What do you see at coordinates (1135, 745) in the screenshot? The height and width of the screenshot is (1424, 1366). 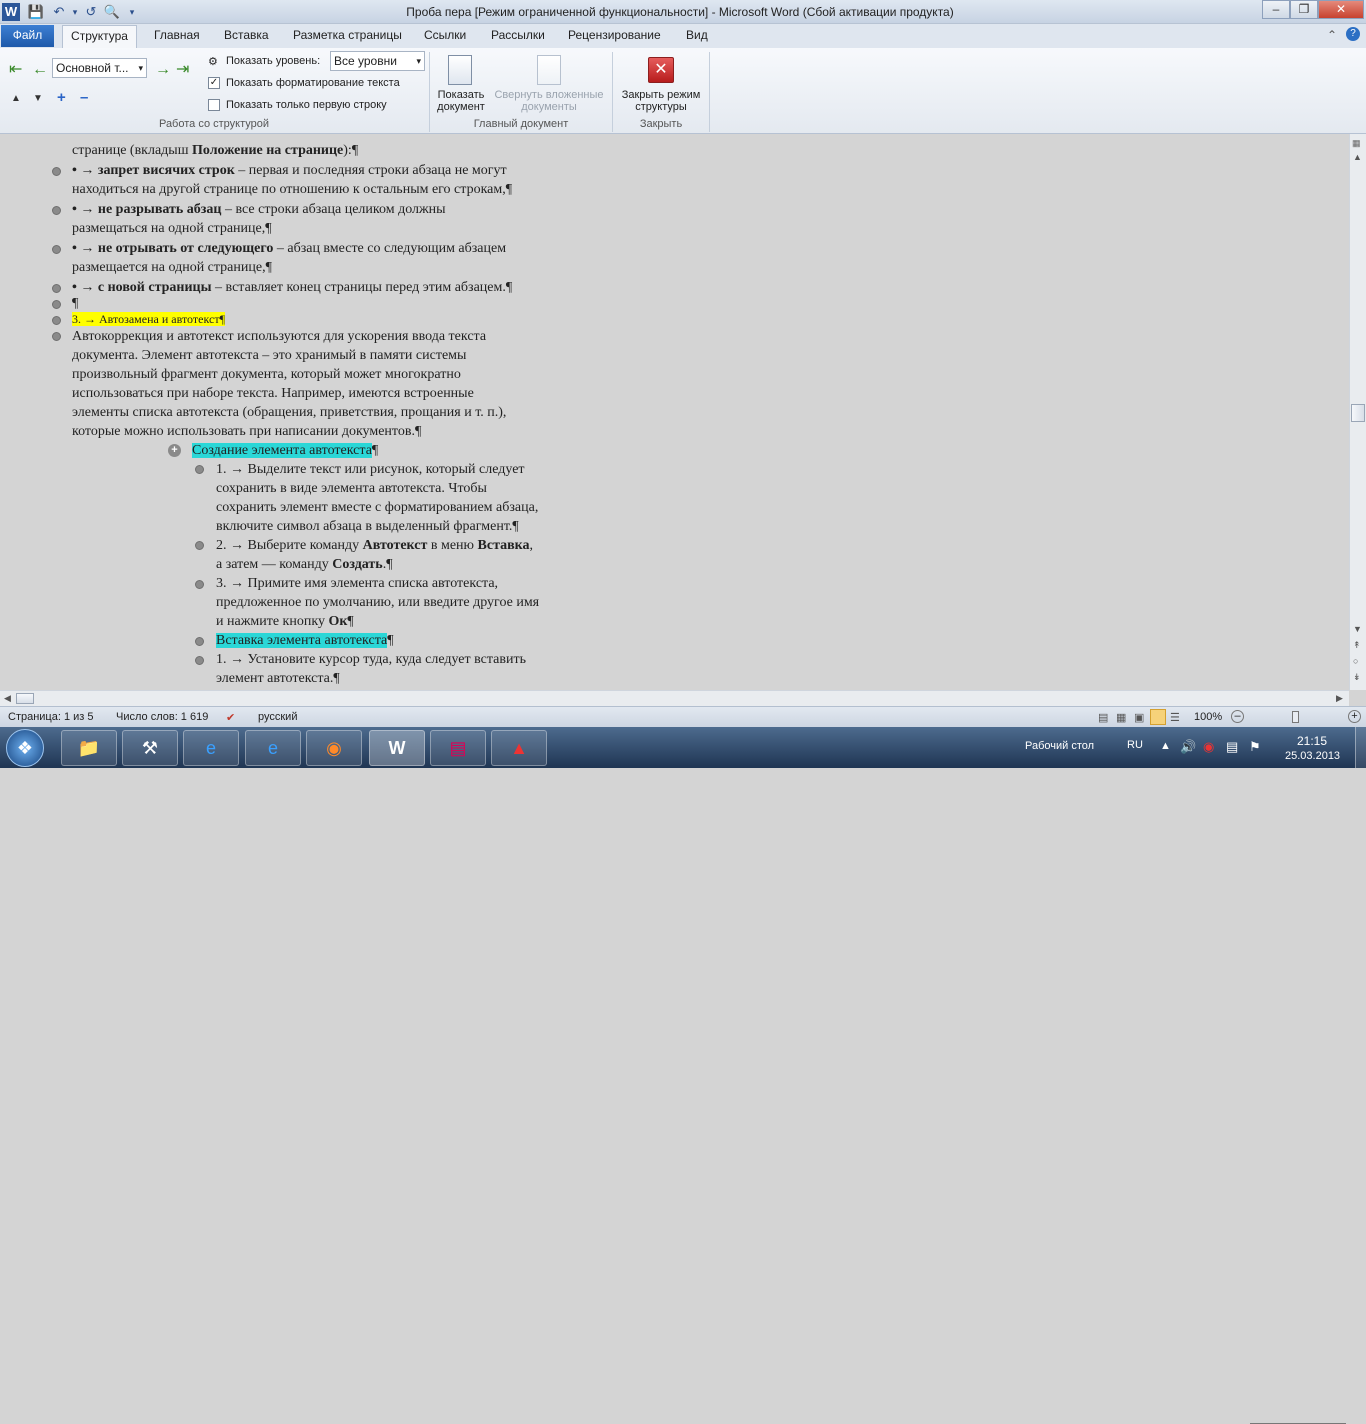 I see `input-language: RU` at bounding box center [1135, 745].